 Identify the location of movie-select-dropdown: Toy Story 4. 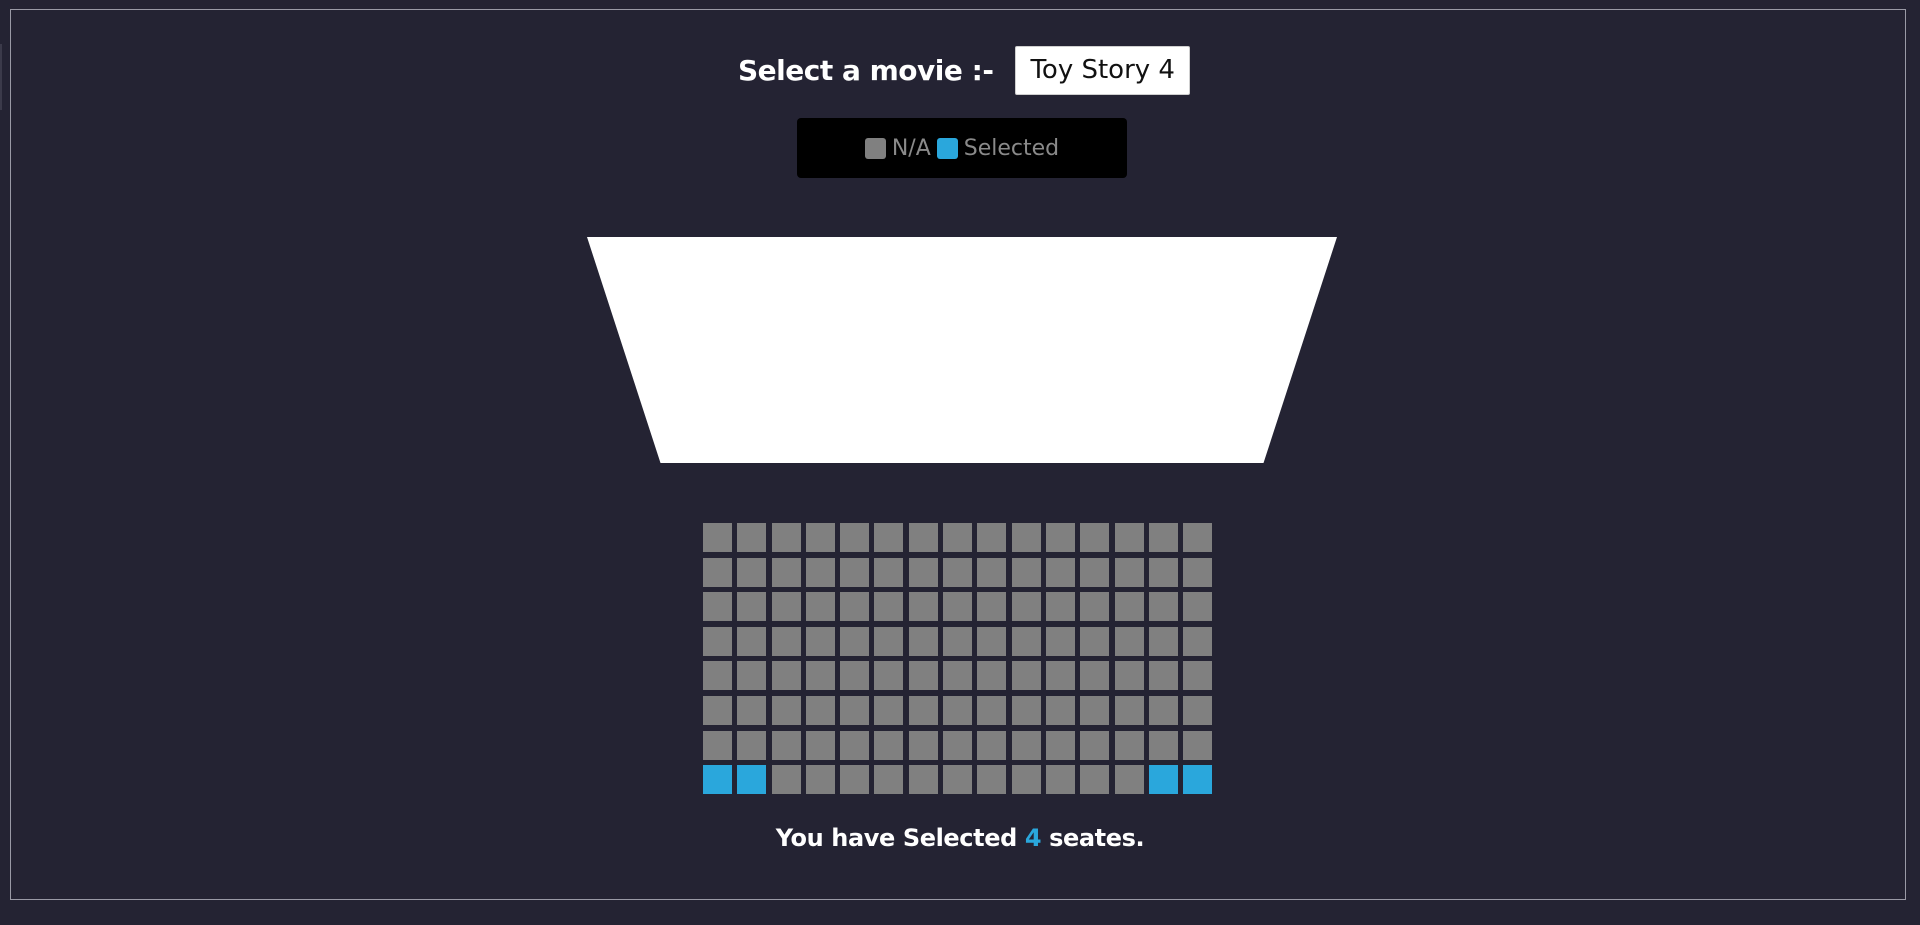
(1102, 70).